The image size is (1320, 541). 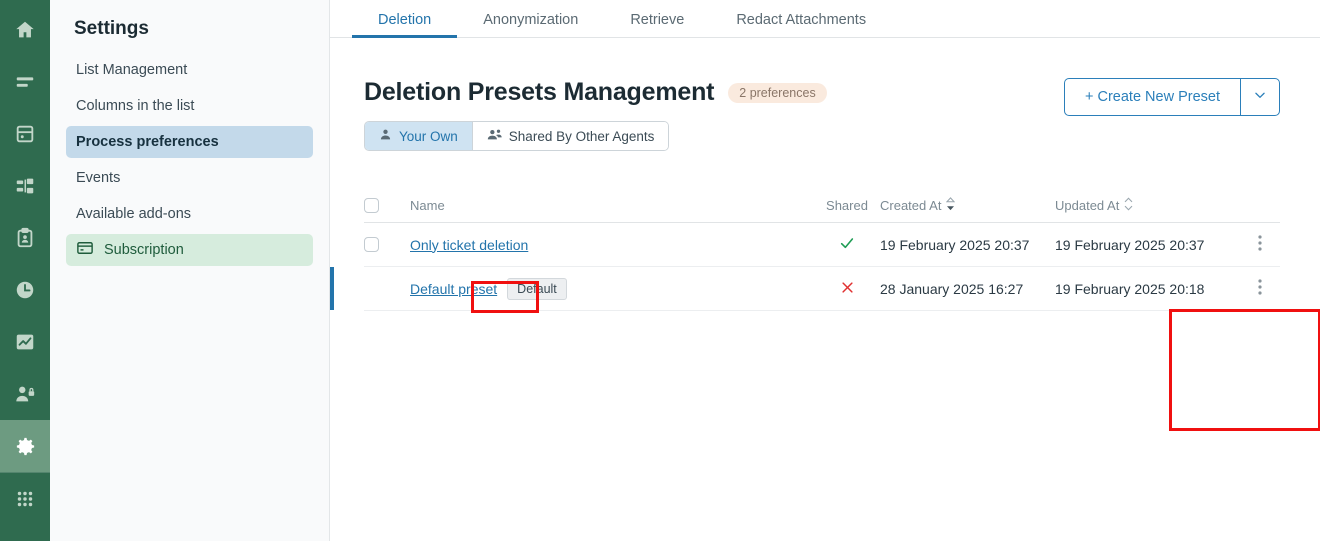 What do you see at coordinates (847, 205) in the screenshot?
I see `column-header-shared: Shared` at bounding box center [847, 205].